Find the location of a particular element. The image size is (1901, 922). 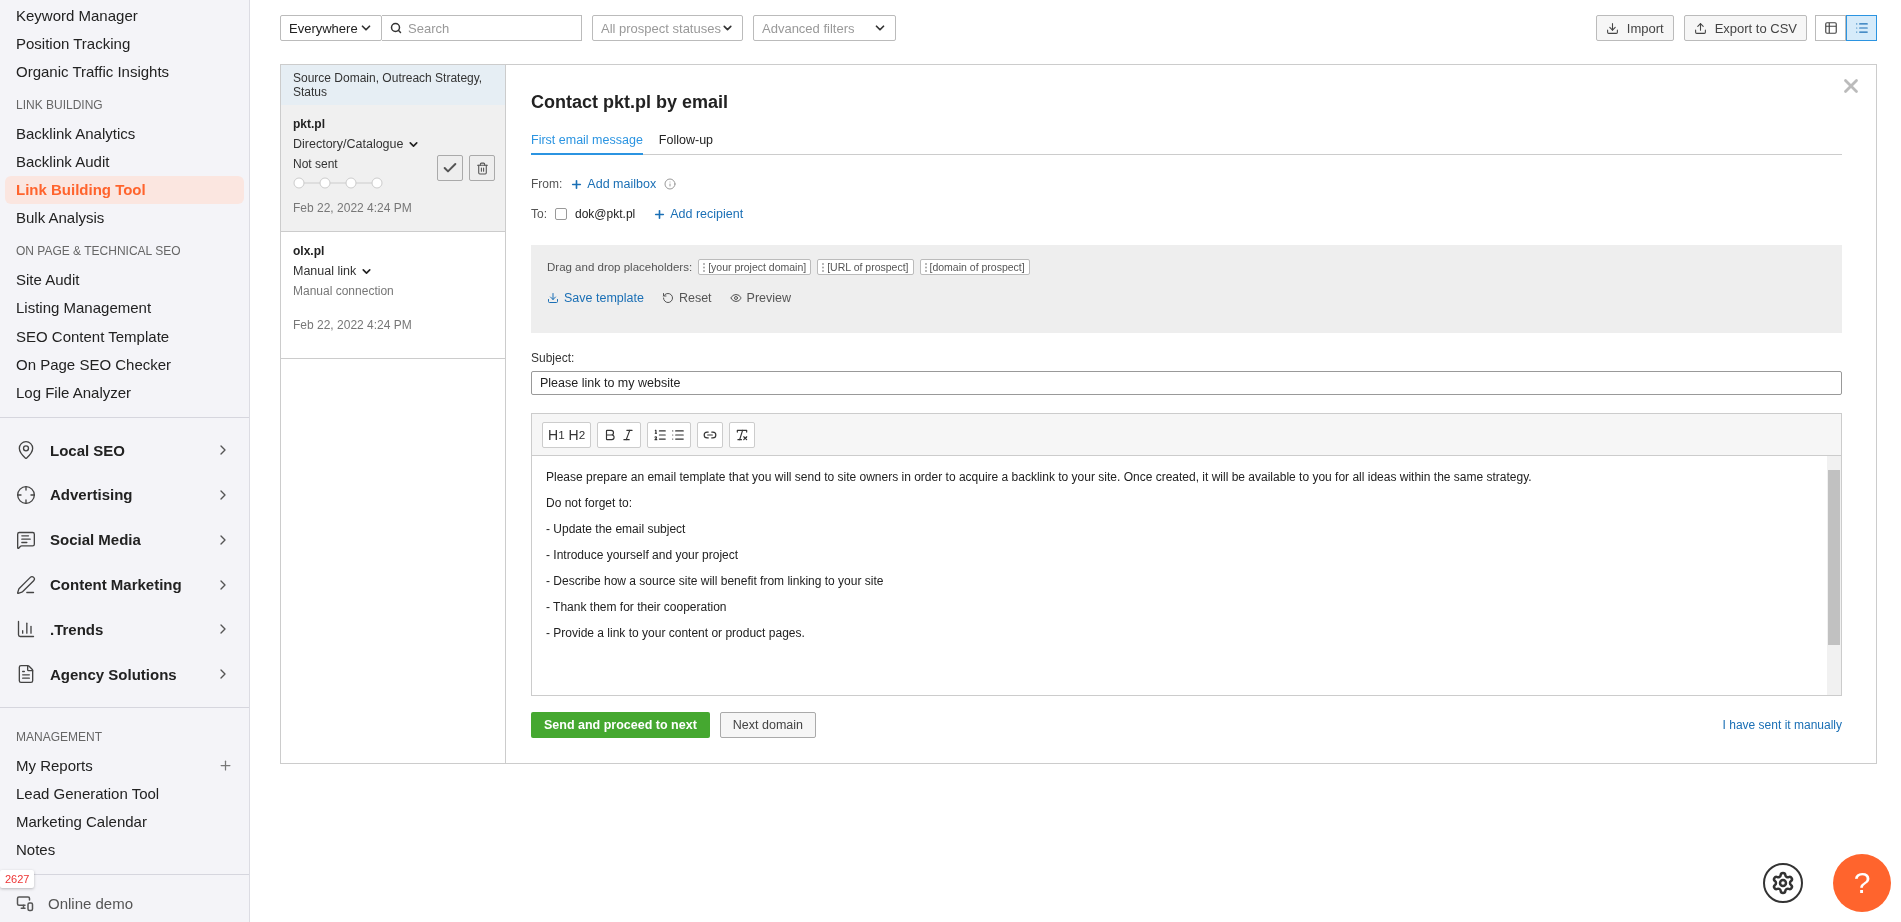

table-icon is located at coordinates (1830, 28).